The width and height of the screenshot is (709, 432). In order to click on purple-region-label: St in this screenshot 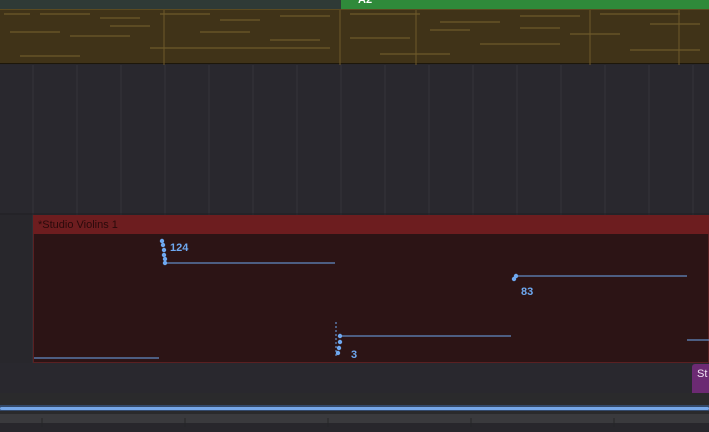, I will do `click(702, 374)`.